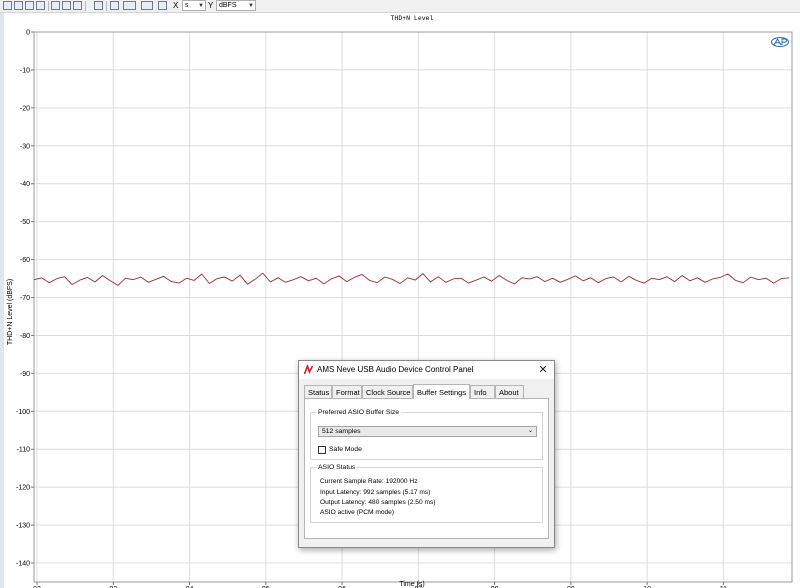 The height and width of the screenshot is (588, 800). I want to click on status-input-latency: Input Latency: 992 samples (5.17 ms), so click(375, 492).